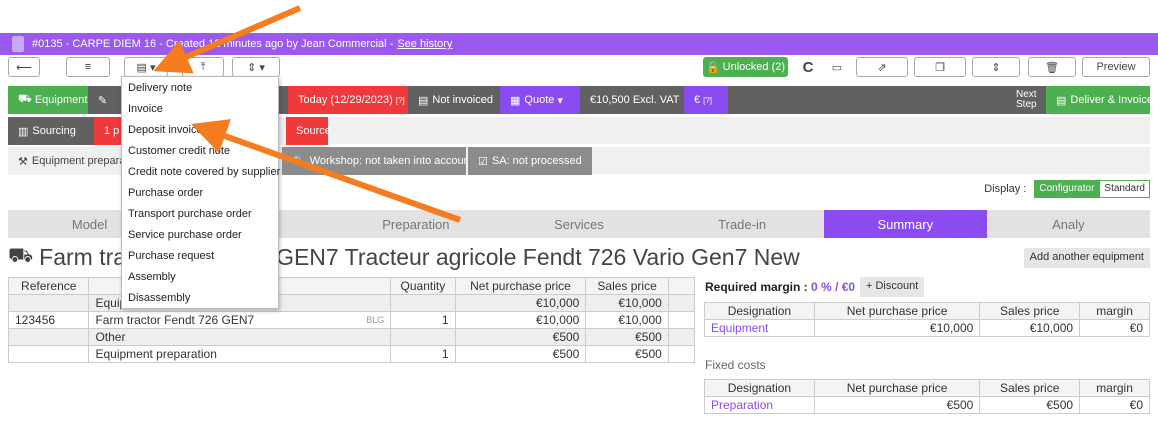 This screenshot has height=436, width=1158. What do you see at coordinates (326, 171) in the screenshot?
I see `arrow-to-deposit-invoice` at bounding box center [326, 171].